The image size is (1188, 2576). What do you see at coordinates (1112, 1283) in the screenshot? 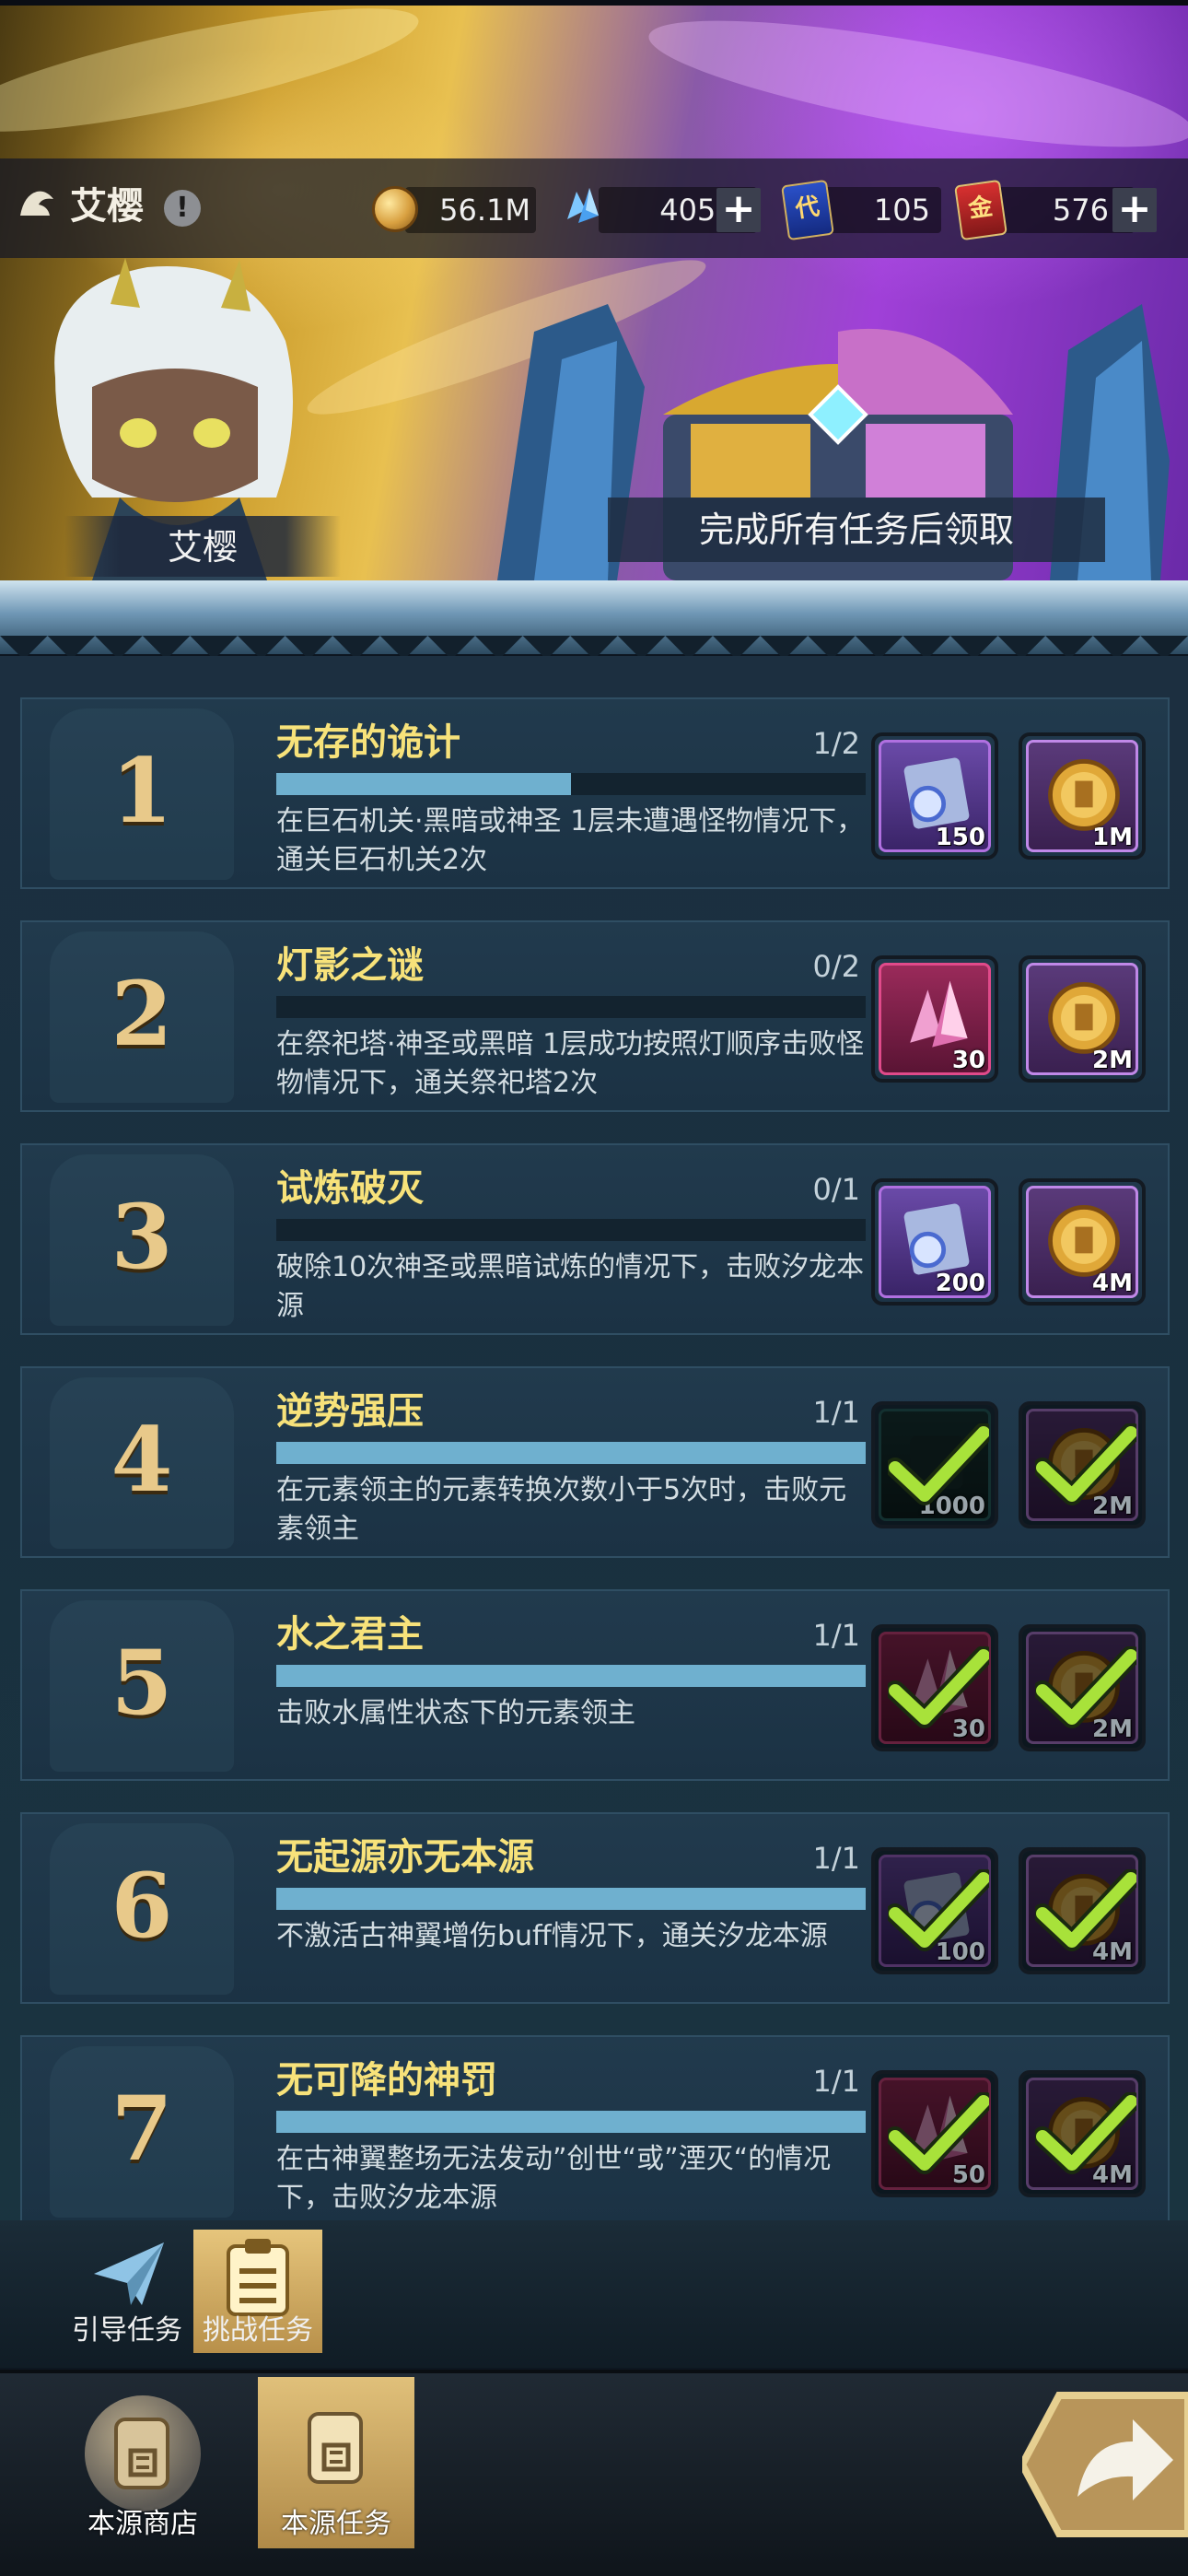
I see `reward-count: 4M` at bounding box center [1112, 1283].